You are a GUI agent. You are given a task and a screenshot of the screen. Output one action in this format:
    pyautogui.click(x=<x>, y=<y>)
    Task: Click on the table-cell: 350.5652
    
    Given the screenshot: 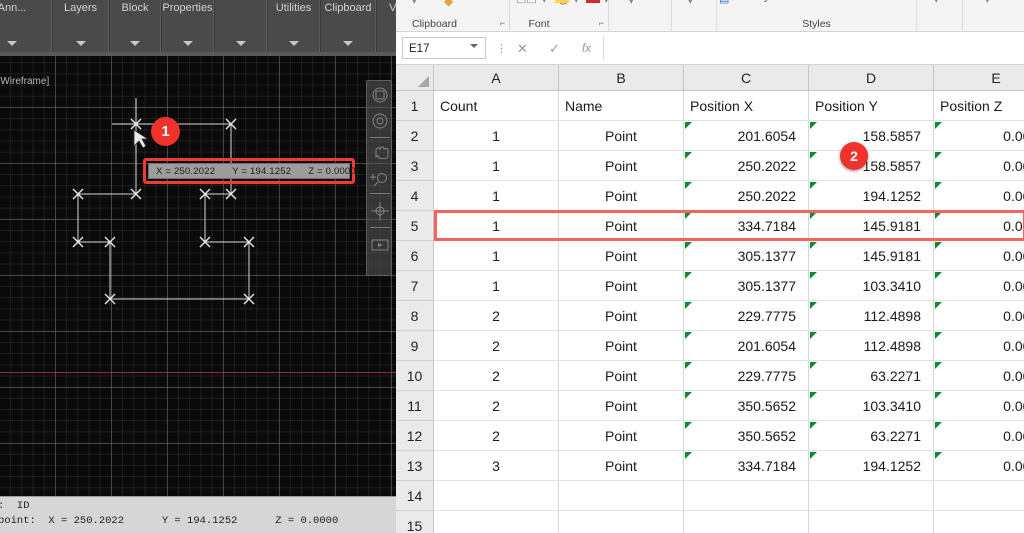 What is the action you would take?
    pyautogui.click(x=746, y=436)
    